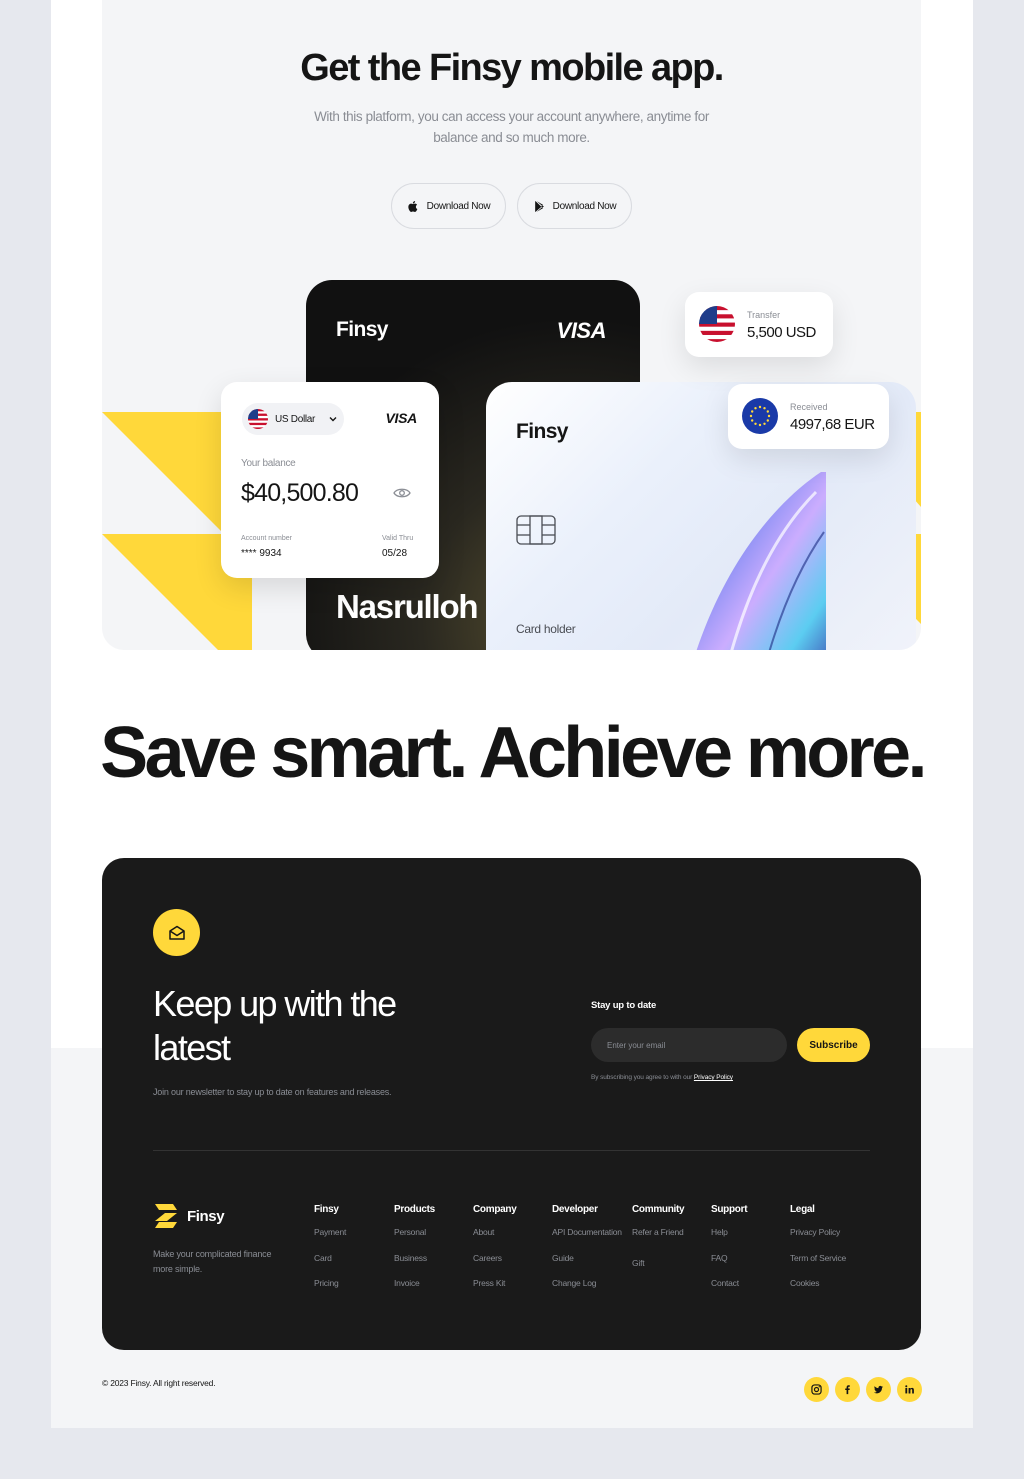  Describe the element at coordinates (362, 329) in the screenshot. I see `black-card-brand: Finsy` at that location.